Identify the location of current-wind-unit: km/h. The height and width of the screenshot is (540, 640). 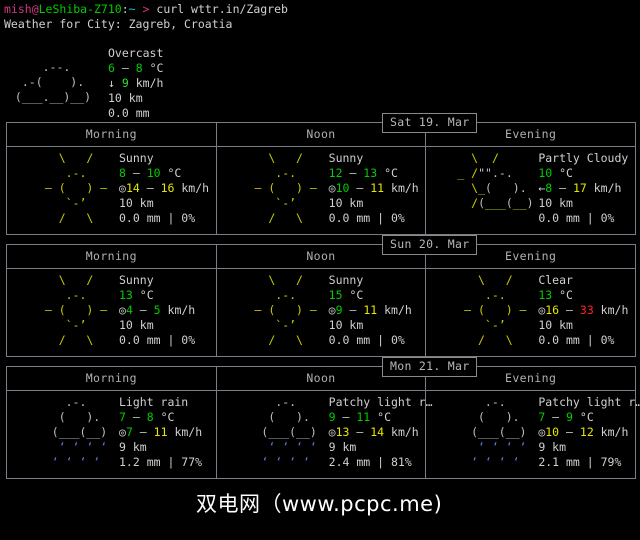
(146, 83).